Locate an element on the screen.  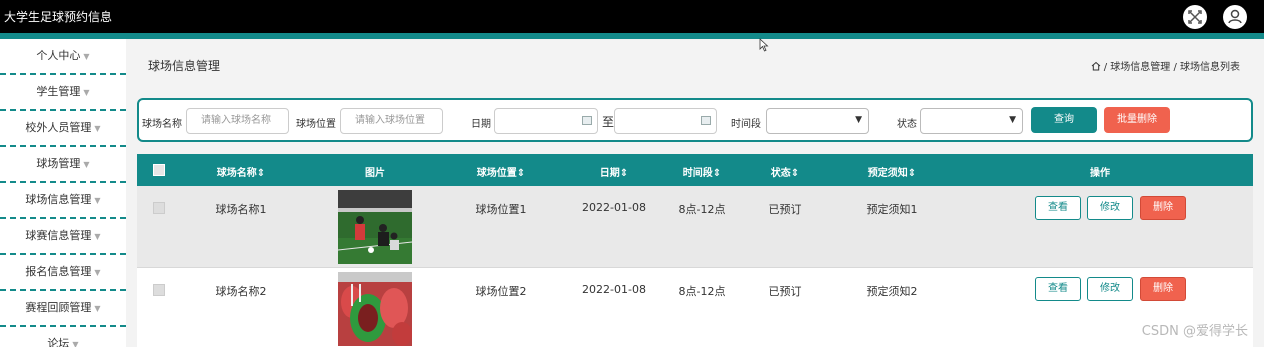
field-location-input: 请输入球场位置 is located at coordinates (391, 121).